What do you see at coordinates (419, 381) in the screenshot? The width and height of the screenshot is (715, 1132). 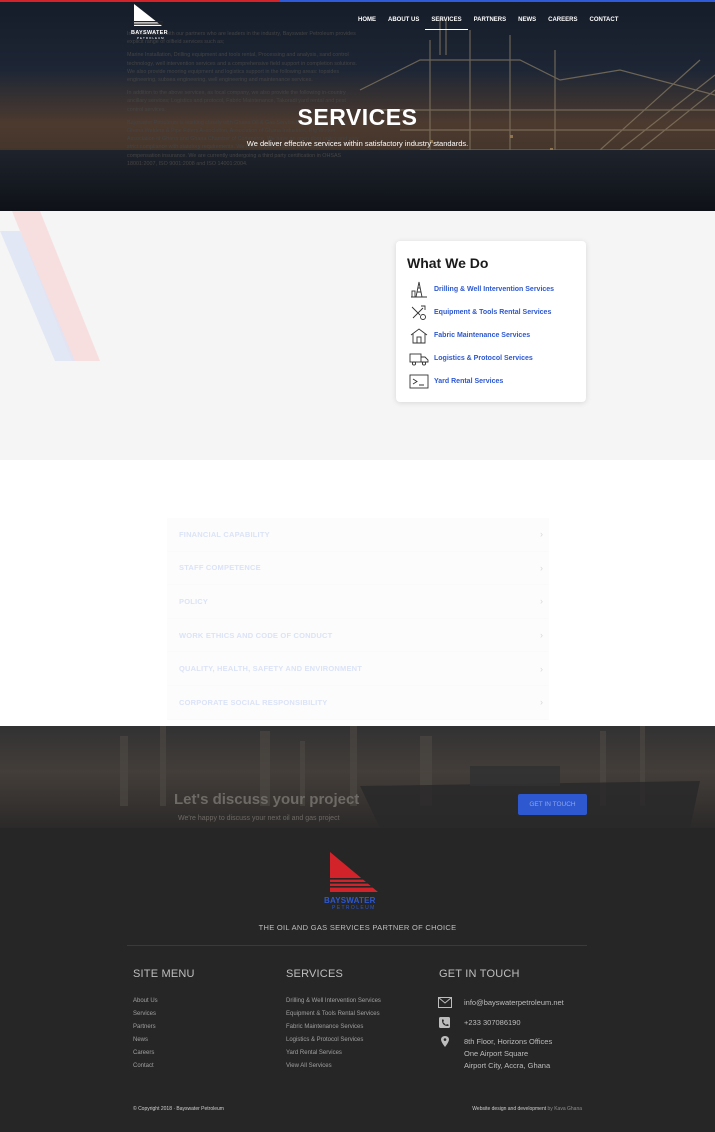 I see `yard-icon` at bounding box center [419, 381].